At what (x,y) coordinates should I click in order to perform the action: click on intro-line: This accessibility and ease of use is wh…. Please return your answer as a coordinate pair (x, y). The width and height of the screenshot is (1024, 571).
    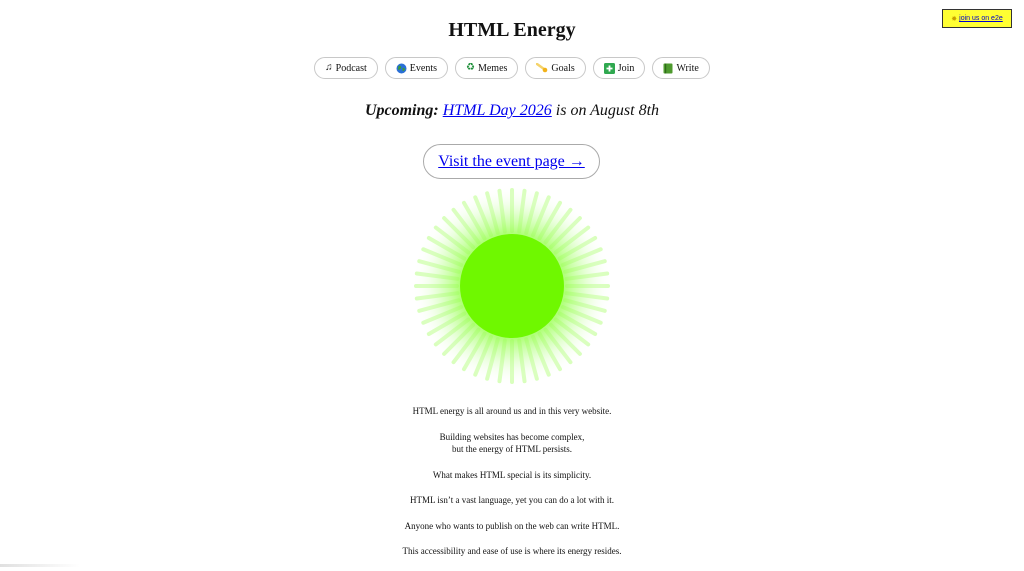
    Looking at the image, I should click on (512, 551).